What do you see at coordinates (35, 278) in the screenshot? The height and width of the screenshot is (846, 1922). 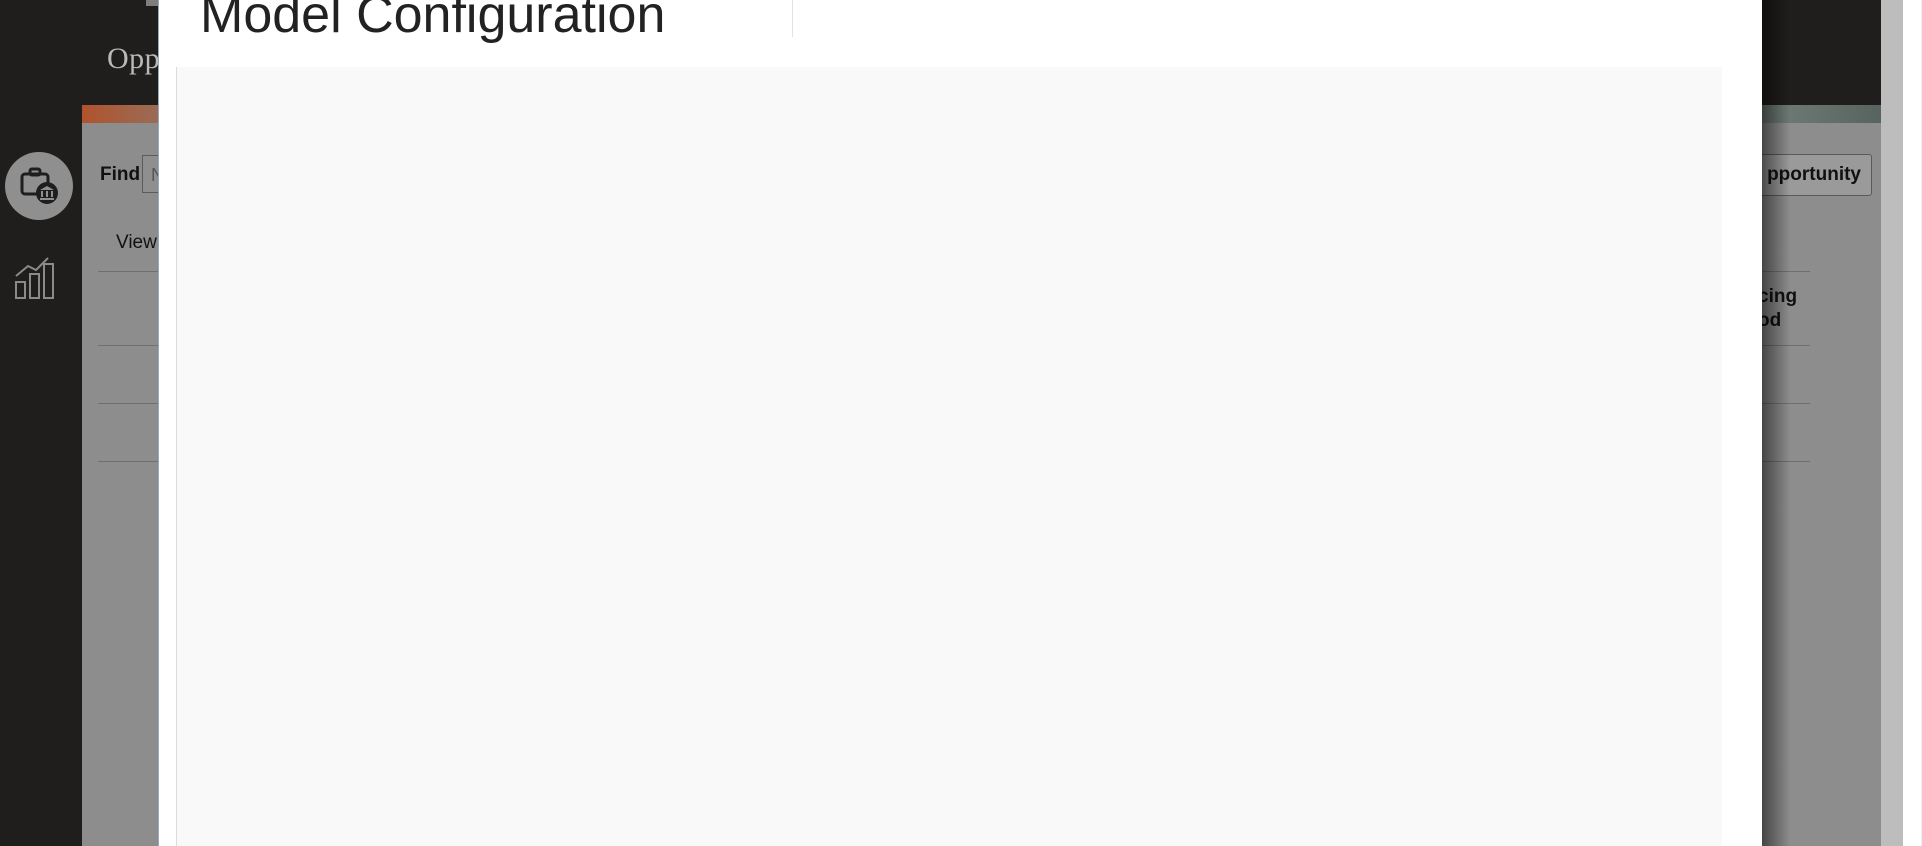 I see `bar-chart-trend-icon` at bounding box center [35, 278].